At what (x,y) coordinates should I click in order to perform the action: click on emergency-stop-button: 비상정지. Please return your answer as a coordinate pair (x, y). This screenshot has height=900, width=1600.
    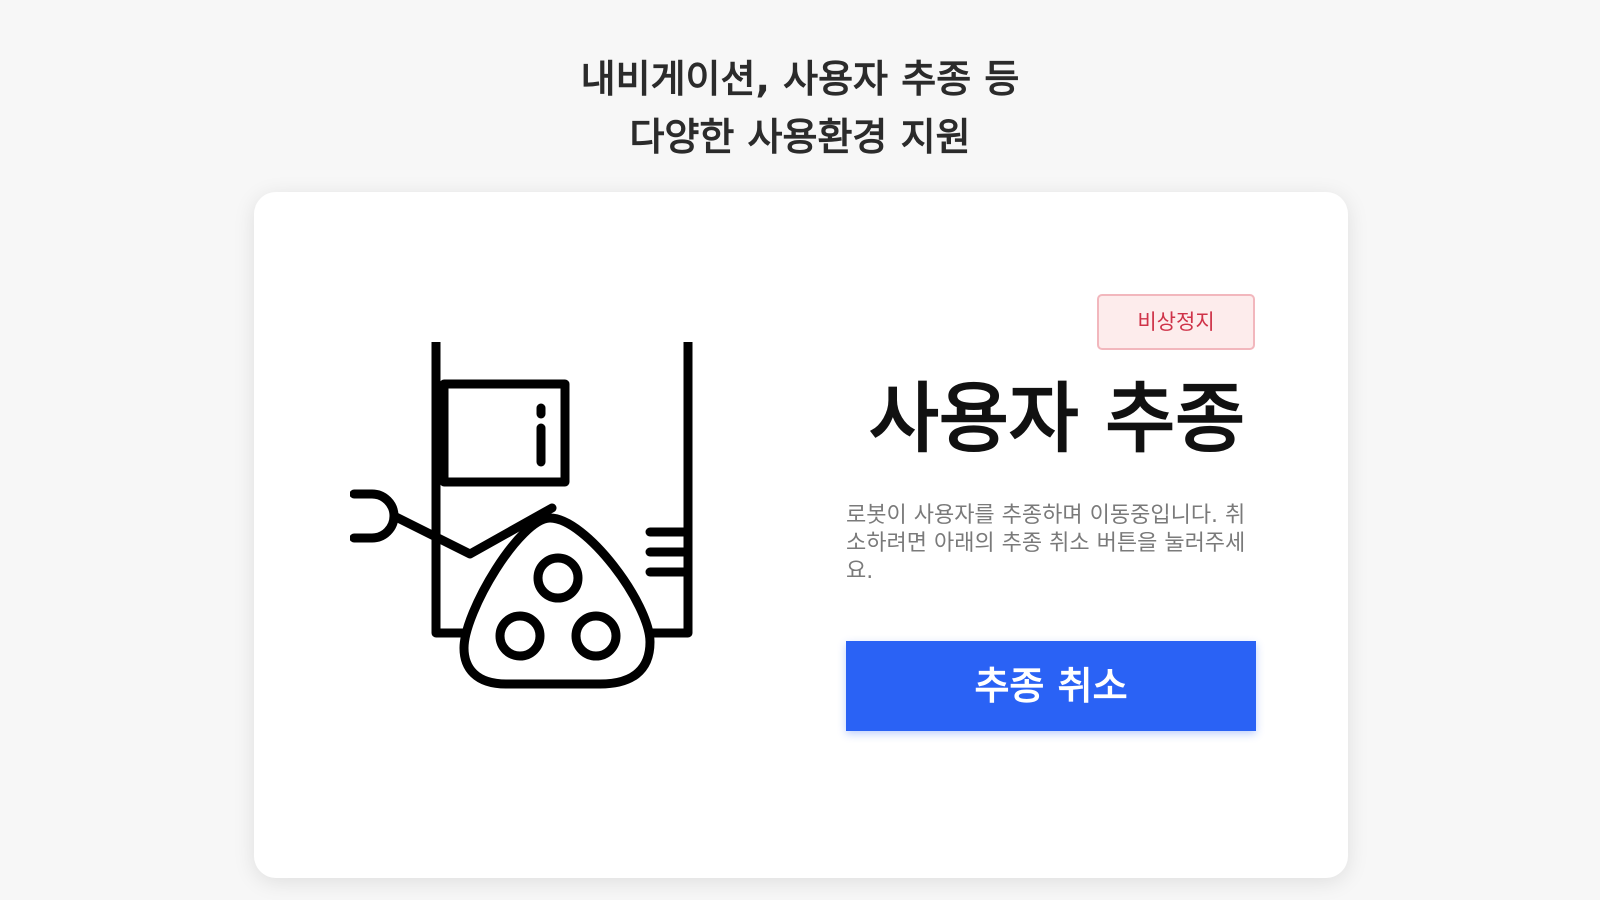
    Looking at the image, I should click on (1176, 322).